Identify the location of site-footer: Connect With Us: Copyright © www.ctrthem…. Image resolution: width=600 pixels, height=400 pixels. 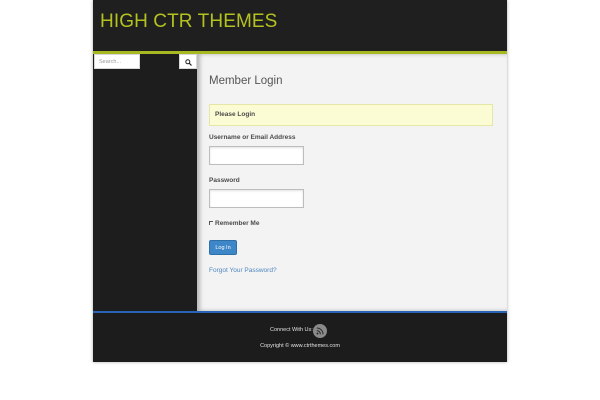
(300, 336).